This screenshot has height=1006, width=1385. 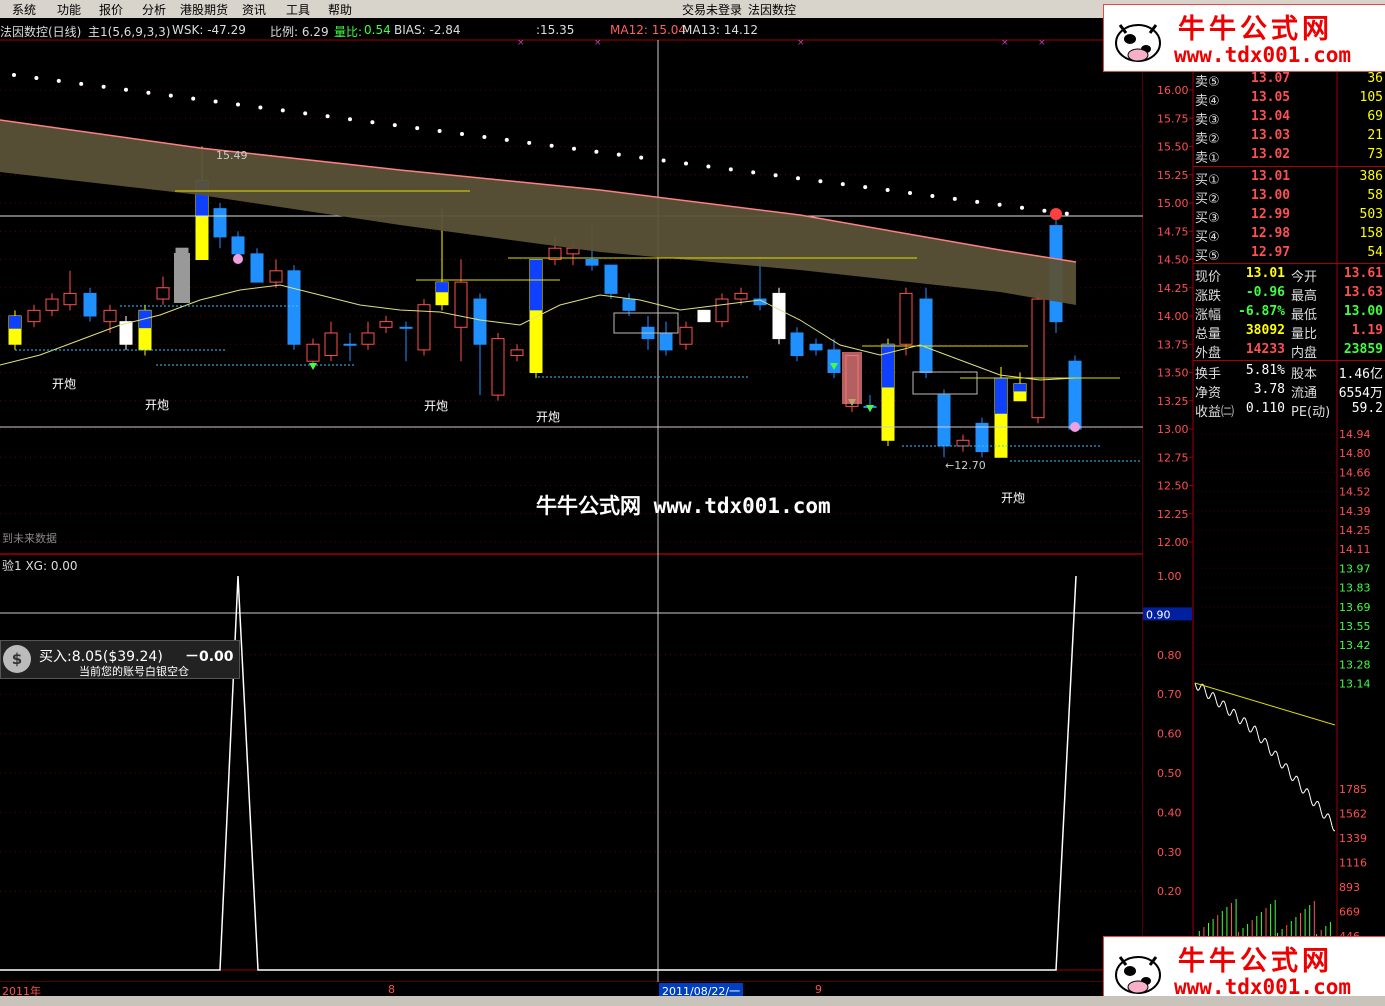 I want to click on ob-volume: 386, so click(x=1371, y=176).